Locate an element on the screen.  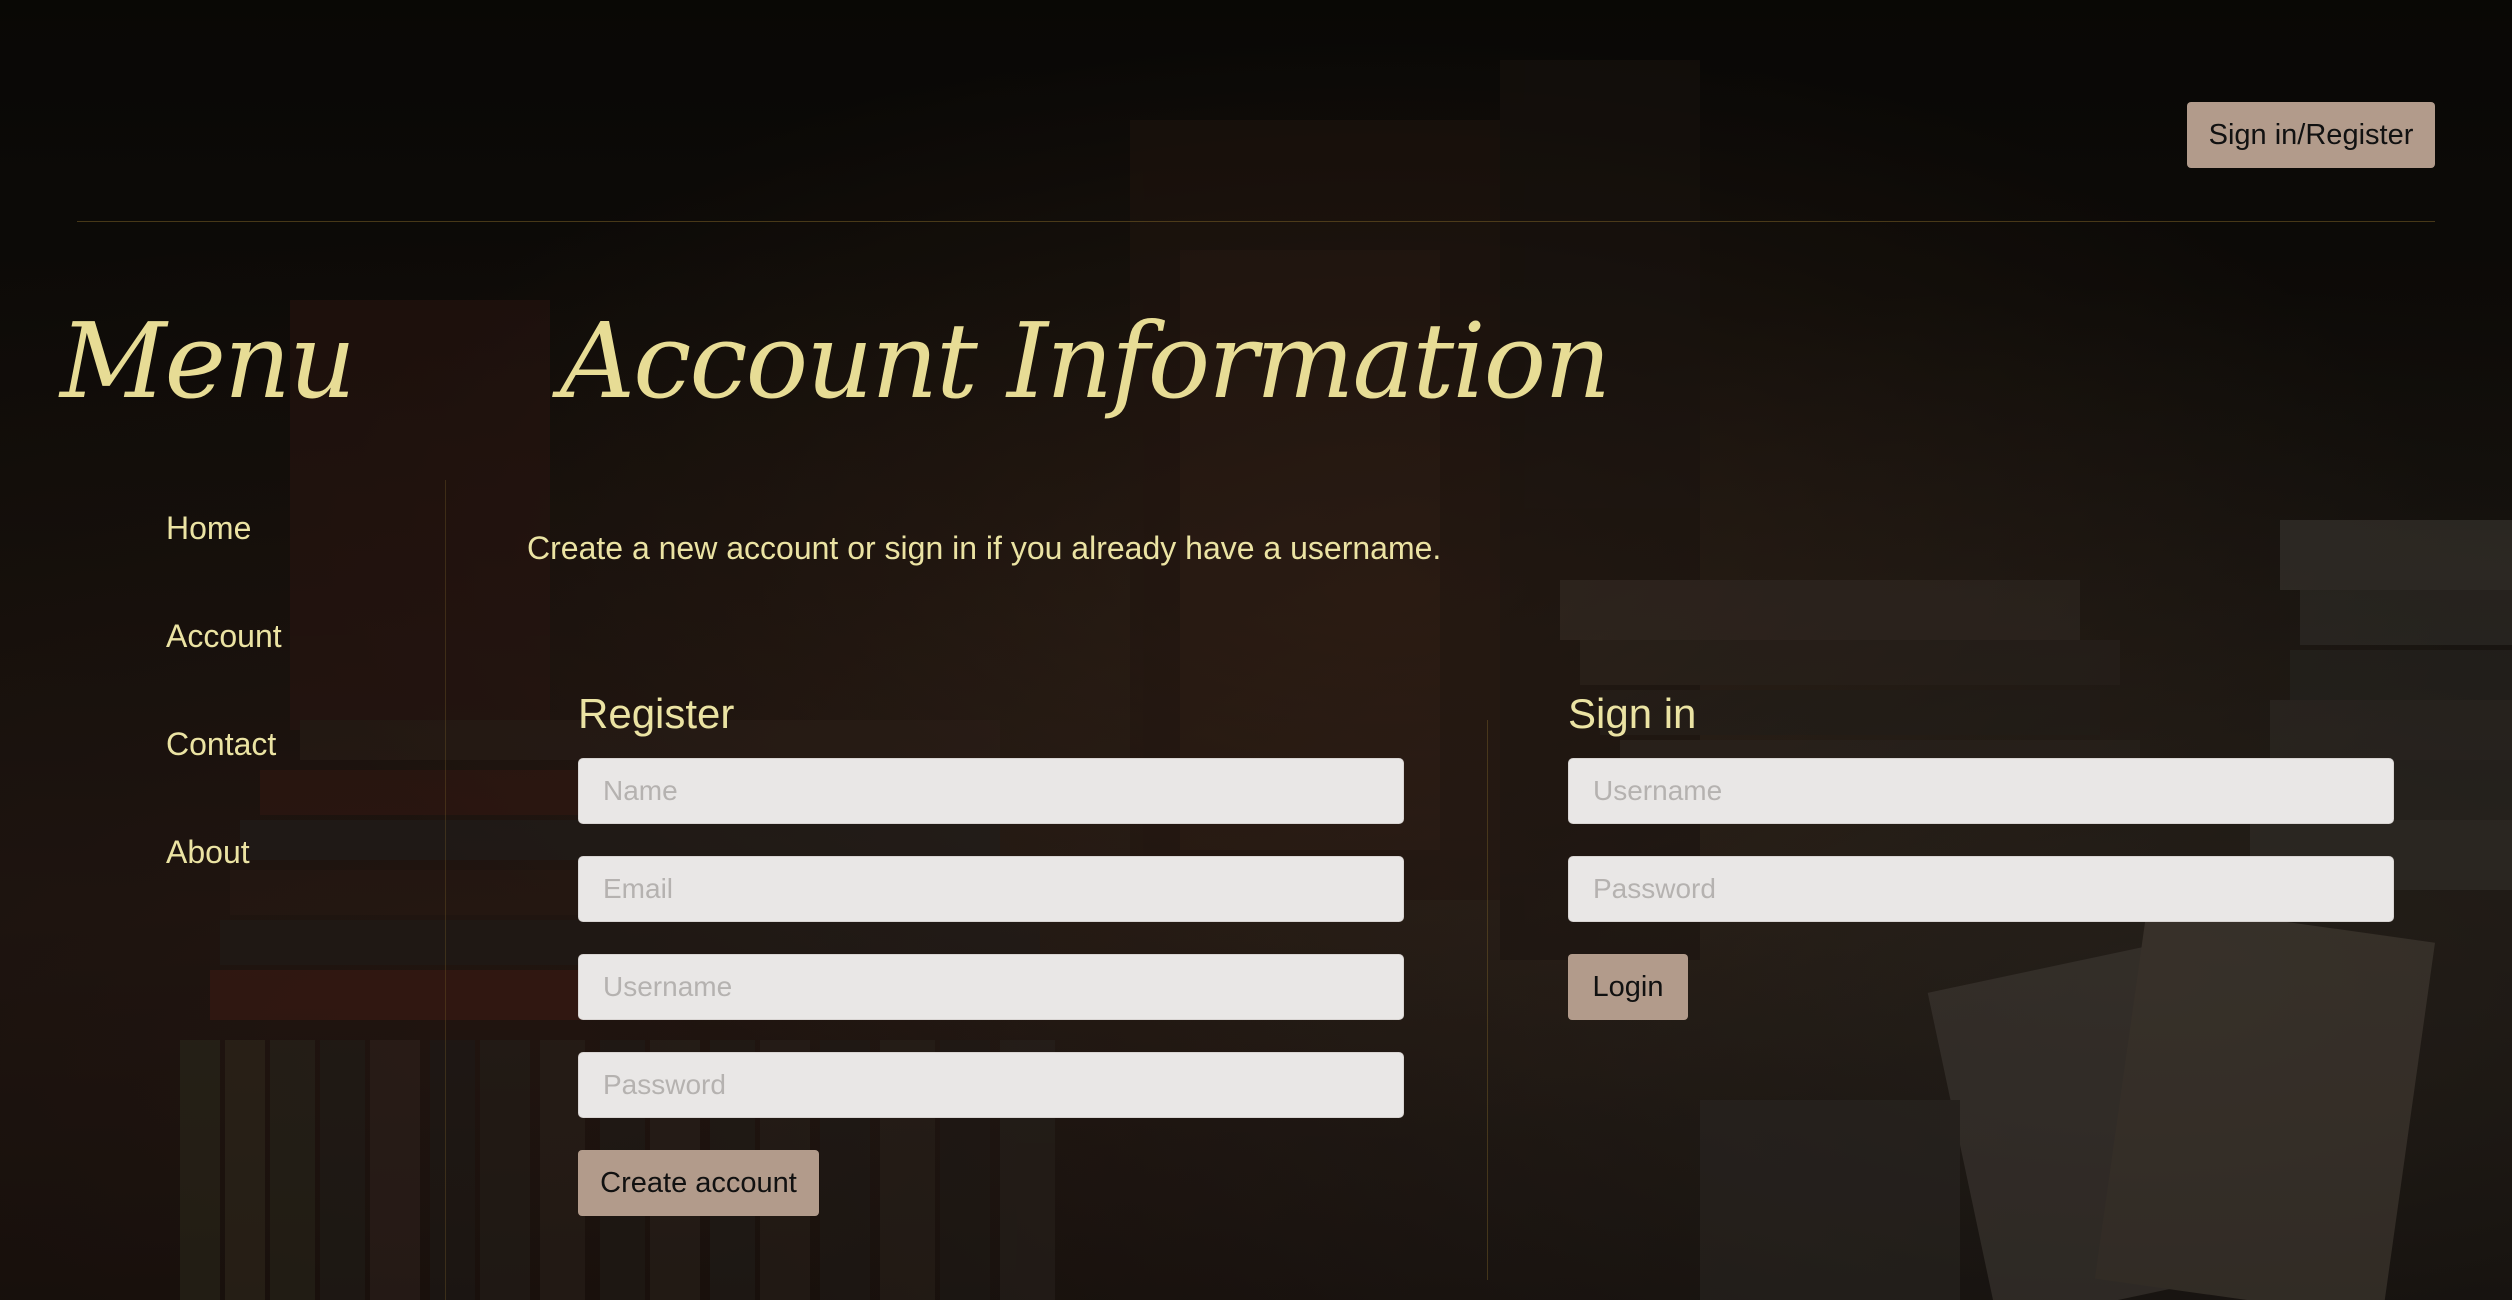
header-divider is located at coordinates (1256, 221).